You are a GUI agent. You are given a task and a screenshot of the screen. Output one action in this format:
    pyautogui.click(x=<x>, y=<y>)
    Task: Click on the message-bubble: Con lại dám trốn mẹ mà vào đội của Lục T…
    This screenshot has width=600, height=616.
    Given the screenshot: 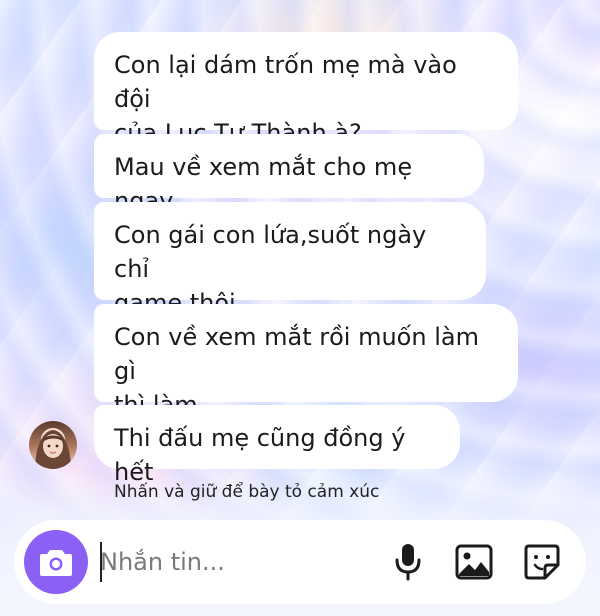 What is the action you would take?
    pyautogui.click(x=306, y=89)
    